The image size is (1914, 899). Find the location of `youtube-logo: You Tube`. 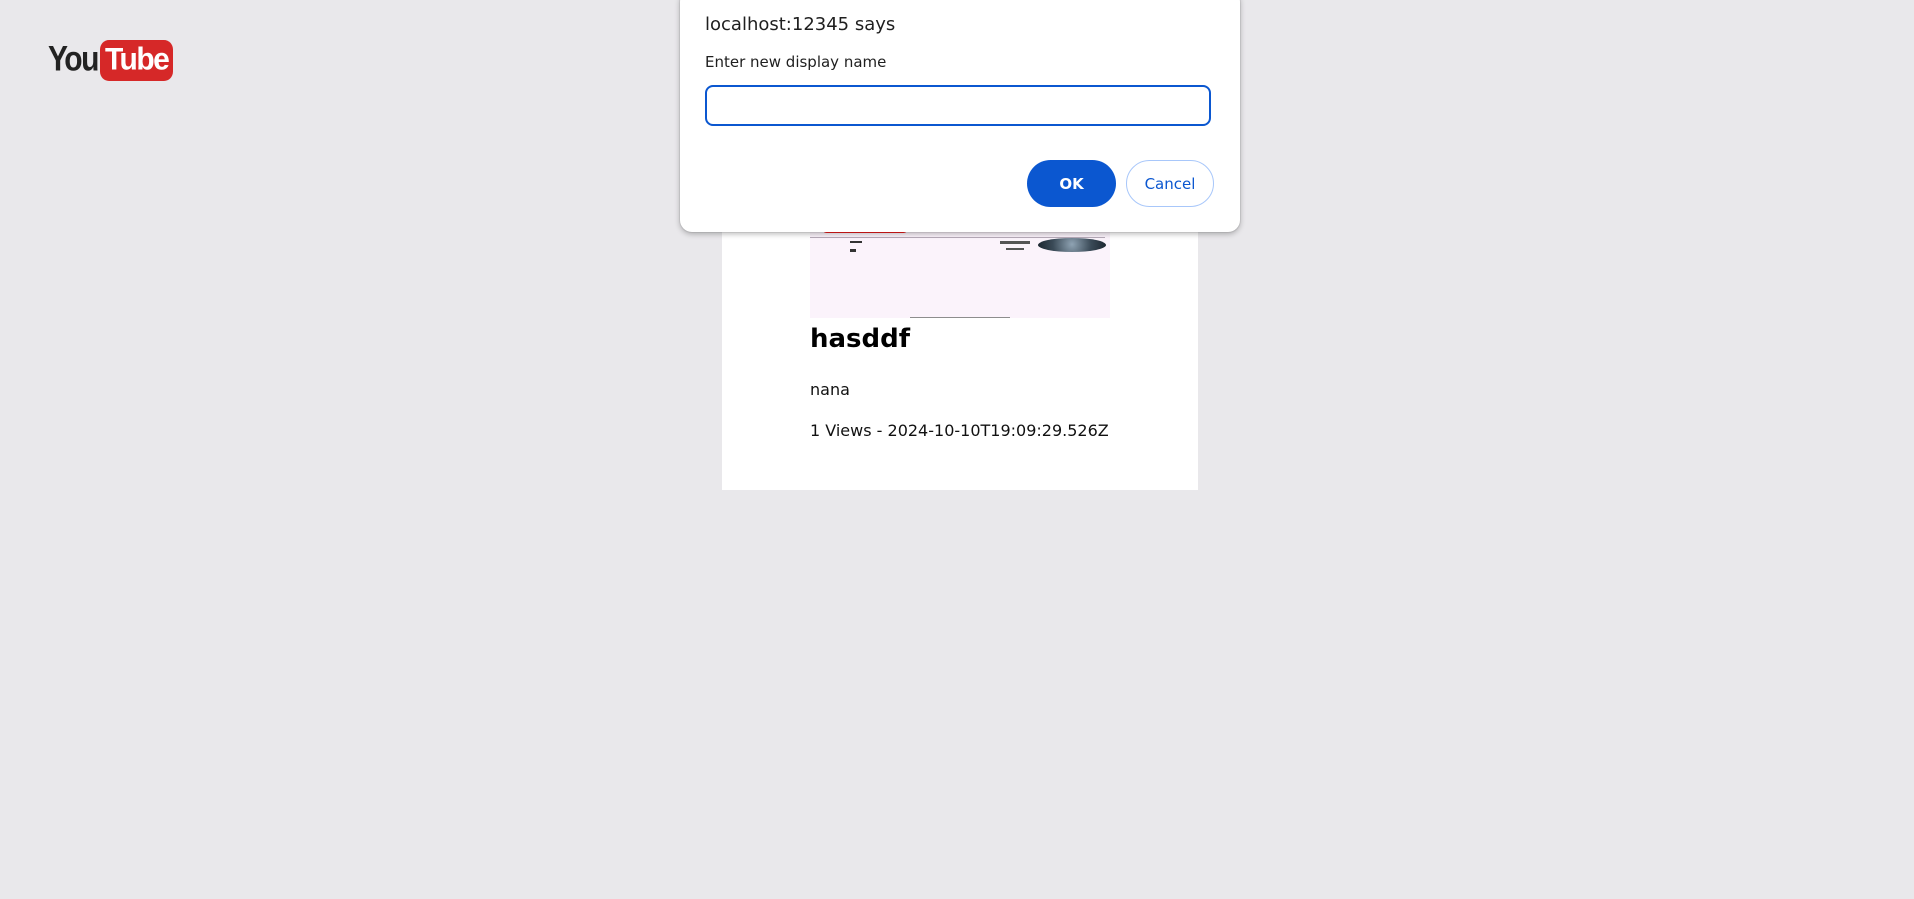

youtube-logo: You Tube is located at coordinates (111, 60).